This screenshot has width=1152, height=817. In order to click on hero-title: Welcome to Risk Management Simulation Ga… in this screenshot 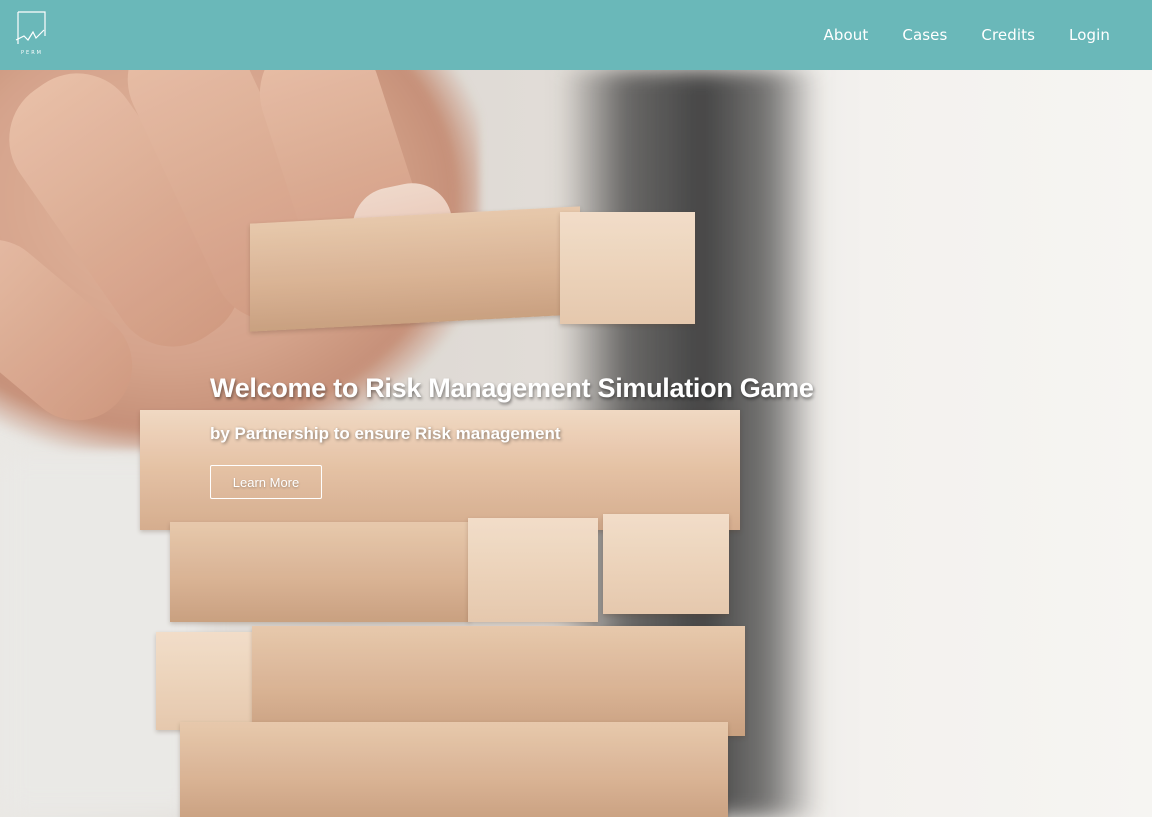, I will do `click(512, 388)`.